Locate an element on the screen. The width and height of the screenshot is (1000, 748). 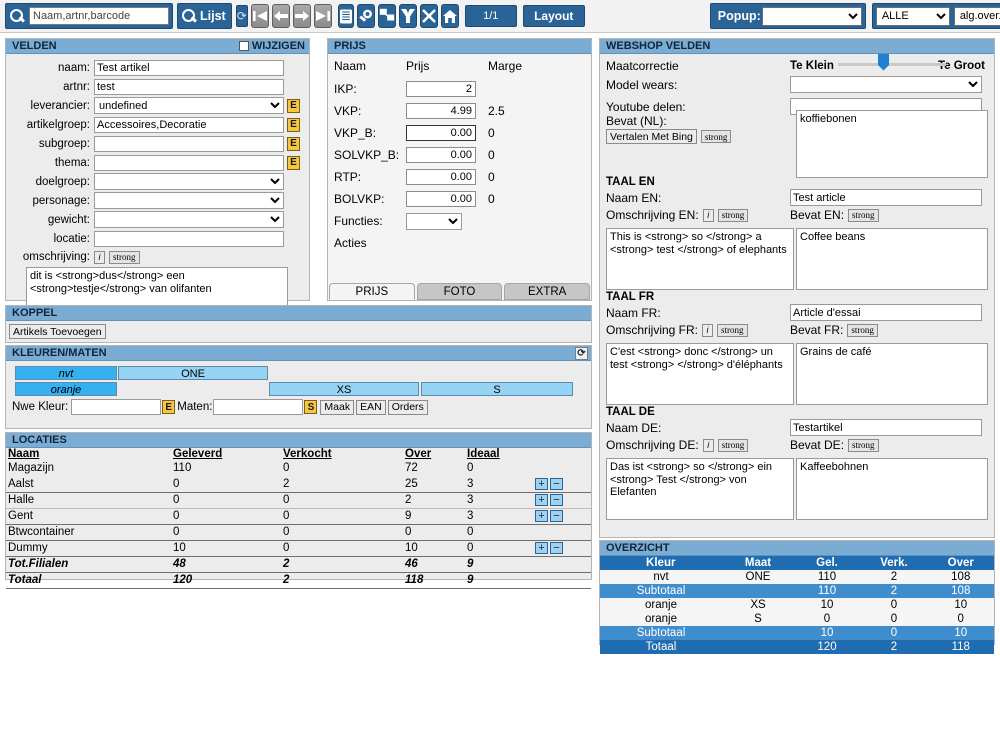
wijzigen-checkbox is located at coordinates (243, 46).